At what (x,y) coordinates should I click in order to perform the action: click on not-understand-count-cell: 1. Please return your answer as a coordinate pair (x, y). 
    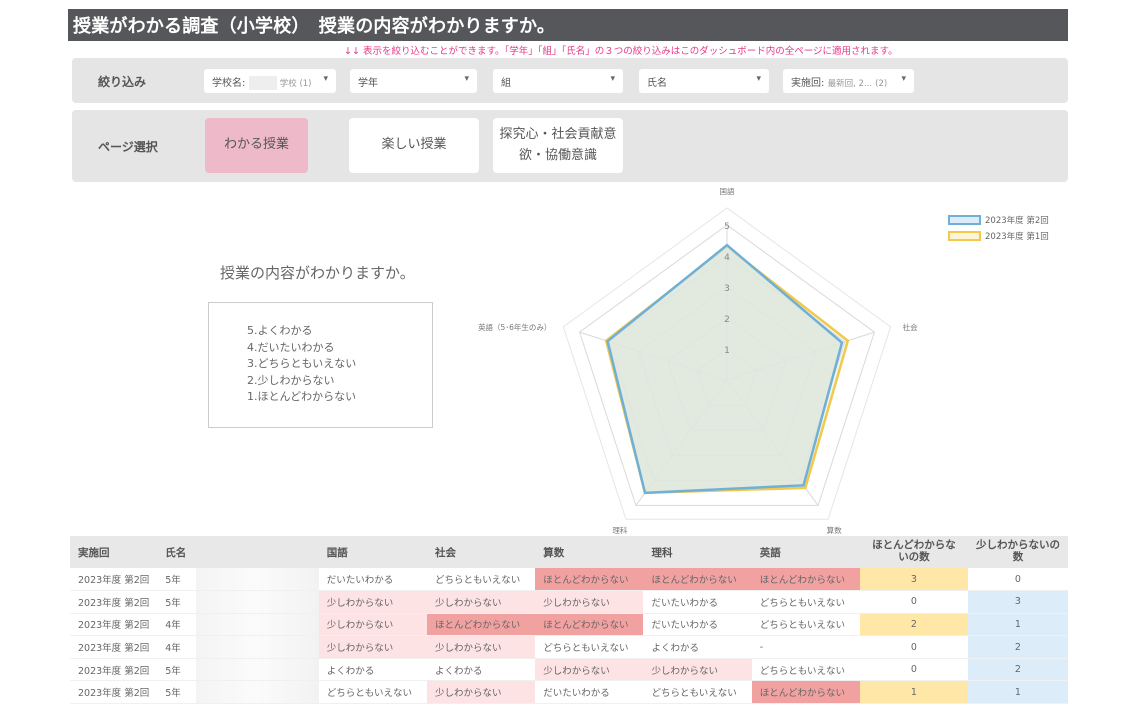
    Looking at the image, I should click on (913, 692).